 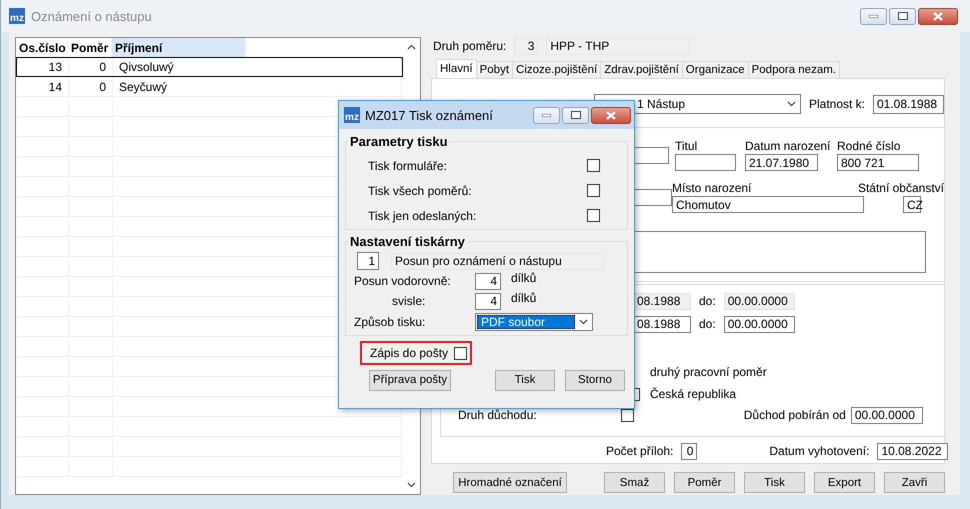 What do you see at coordinates (641, 69) in the screenshot?
I see `tab: Zdrav.pojištění` at bounding box center [641, 69].